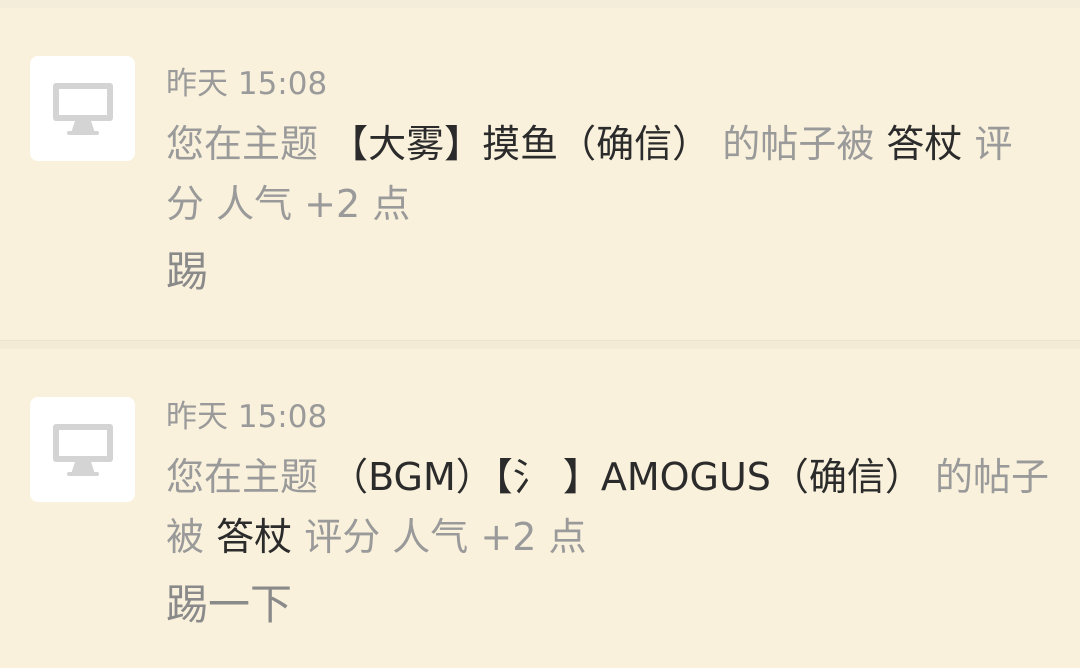  Describe the element at coordinates (540, 344) in the screenshot. I see `item-divider` at that location.